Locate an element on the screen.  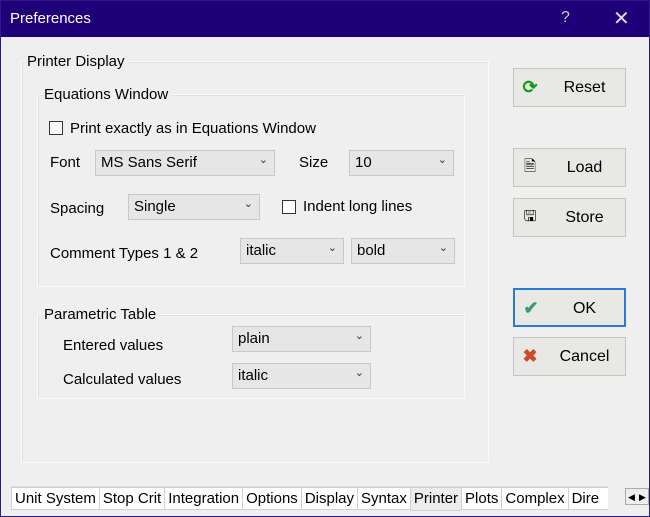
tab-display: Display is located at coordinates (328, 498).